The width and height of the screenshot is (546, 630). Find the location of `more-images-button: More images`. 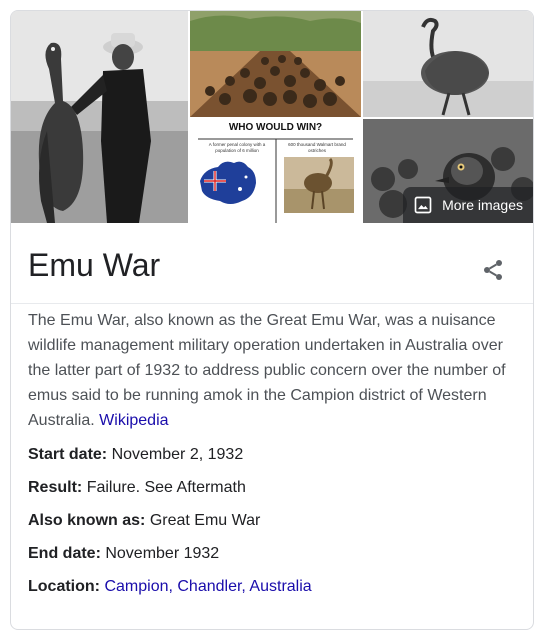

more-images-button: More images is located at coordinates (468, 205).